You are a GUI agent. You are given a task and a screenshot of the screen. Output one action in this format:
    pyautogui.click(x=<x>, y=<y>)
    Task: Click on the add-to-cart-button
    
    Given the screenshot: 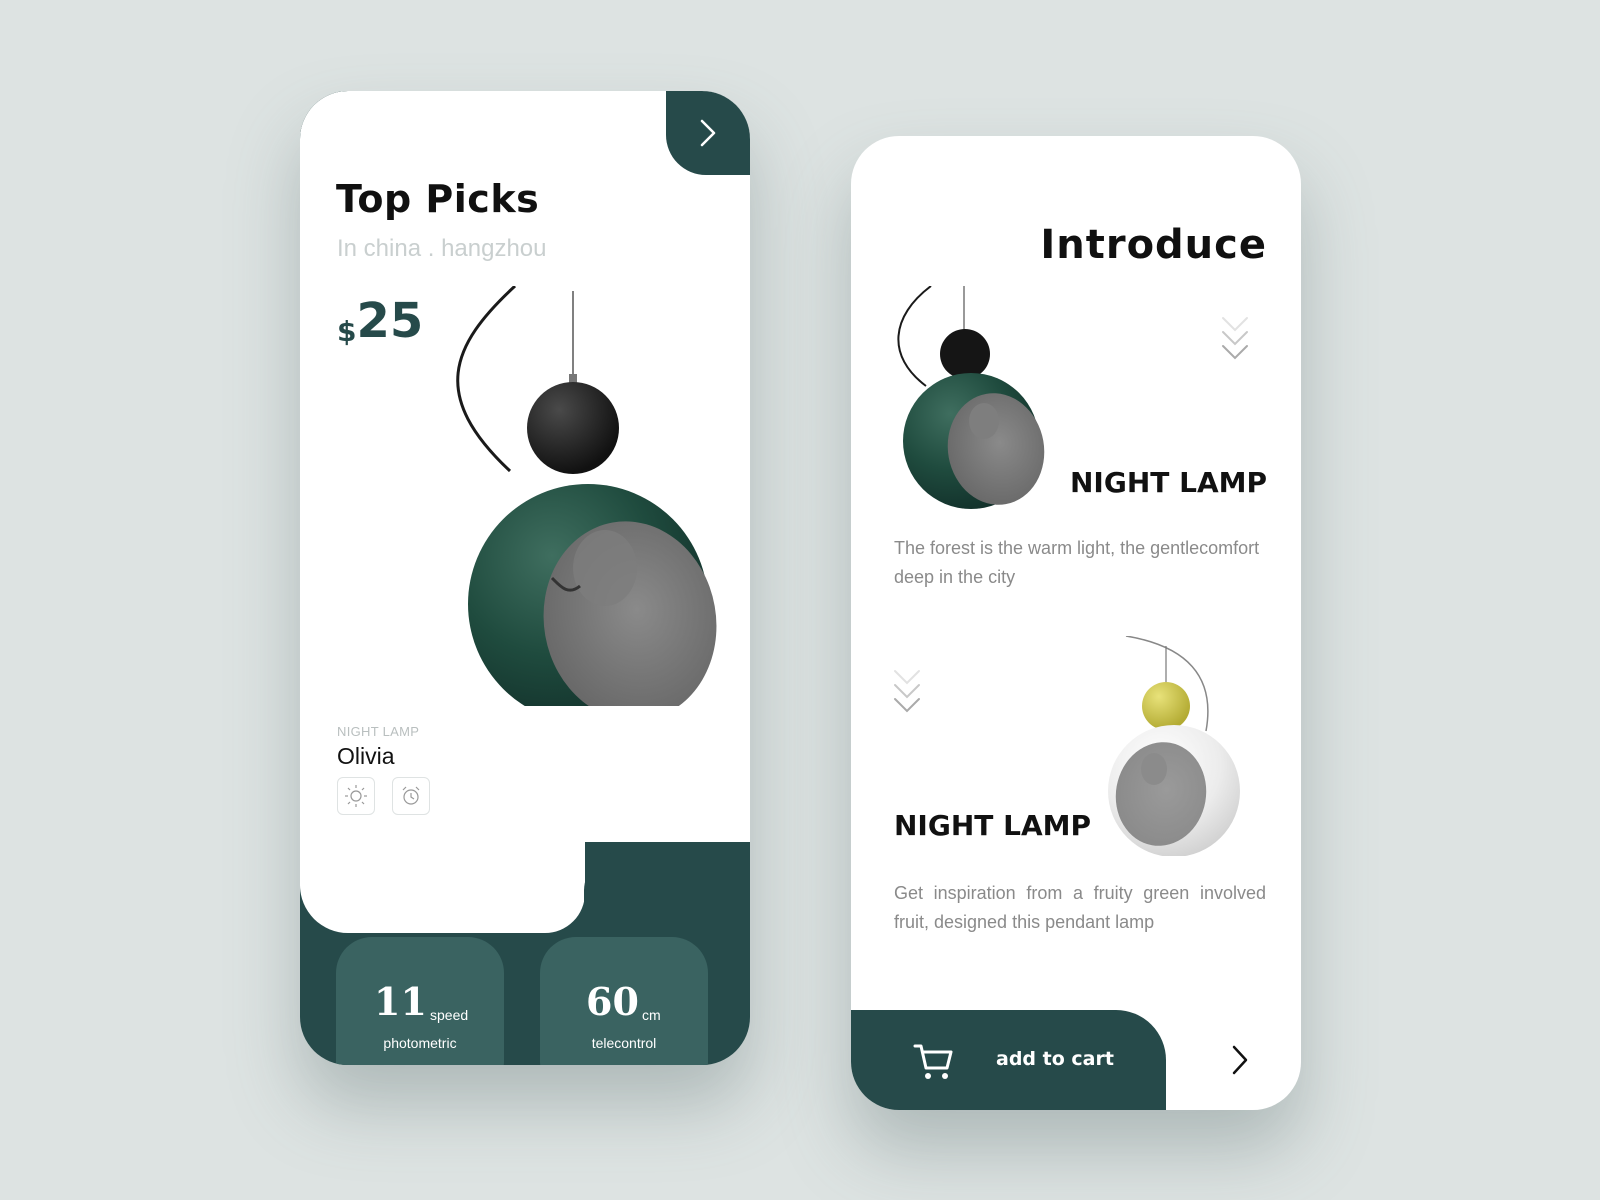 What is the action you would take?
    pyautogui.click(x=666, y=814)
    